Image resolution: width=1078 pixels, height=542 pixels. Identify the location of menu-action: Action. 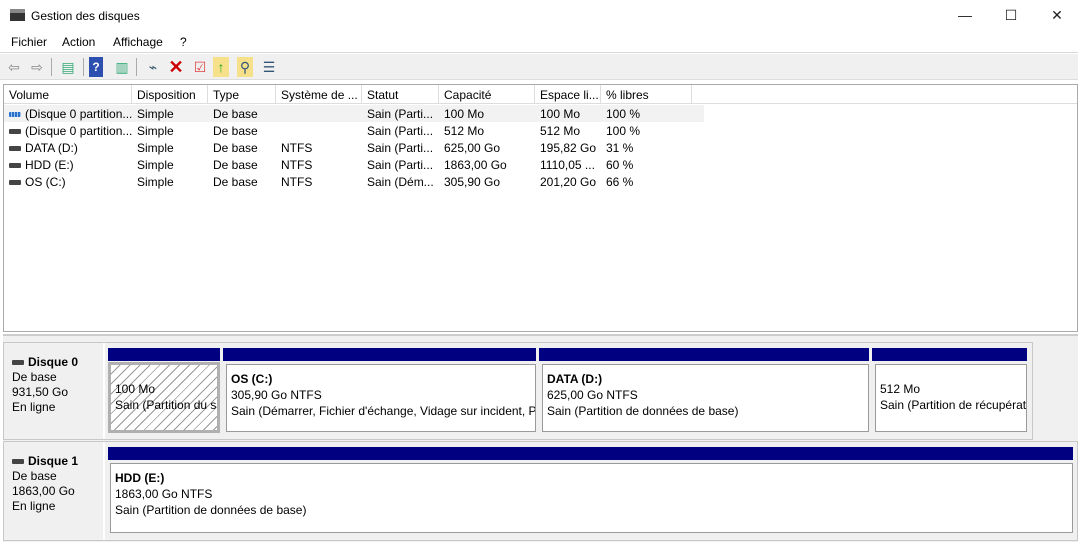
(78, 42).